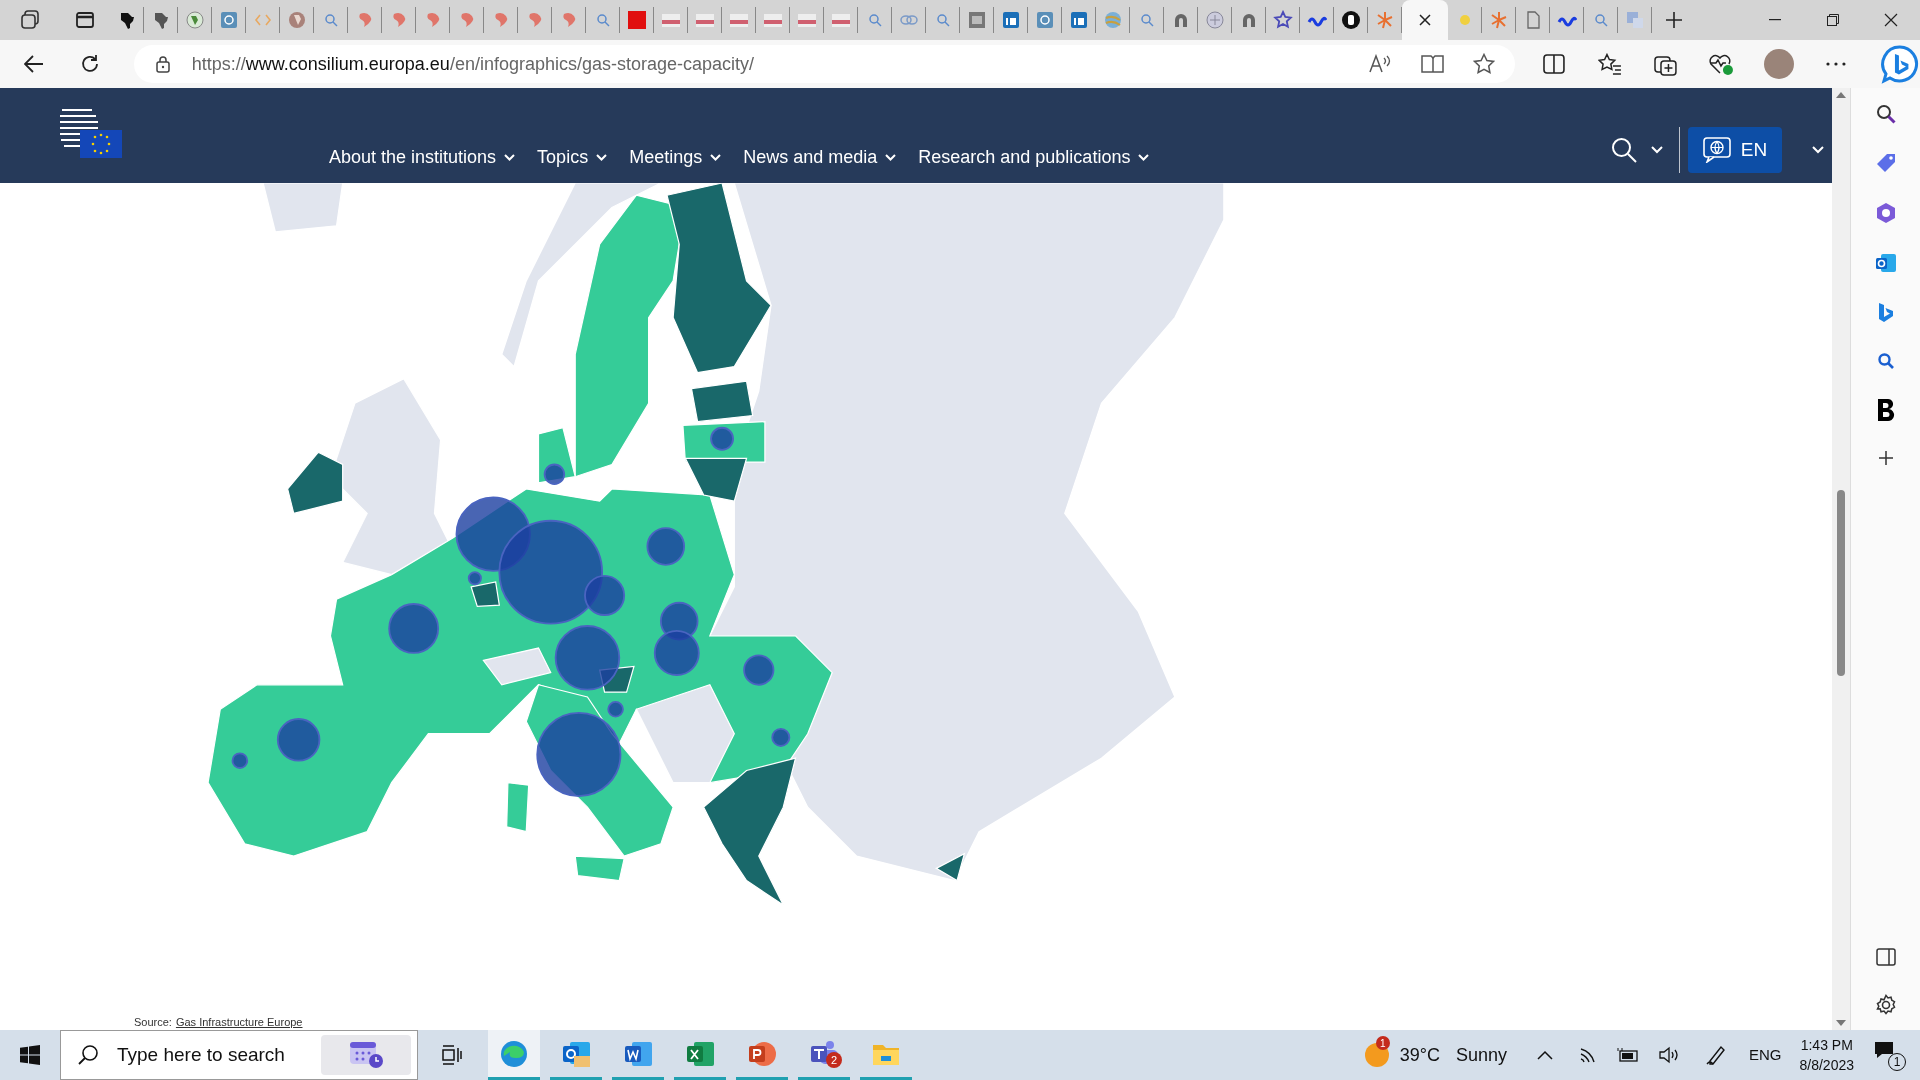 The image size is (1920, 1080). Describe the element at coordinates (217, 1055) in the screenshot. I see `search-input: Type here to search` at that location.